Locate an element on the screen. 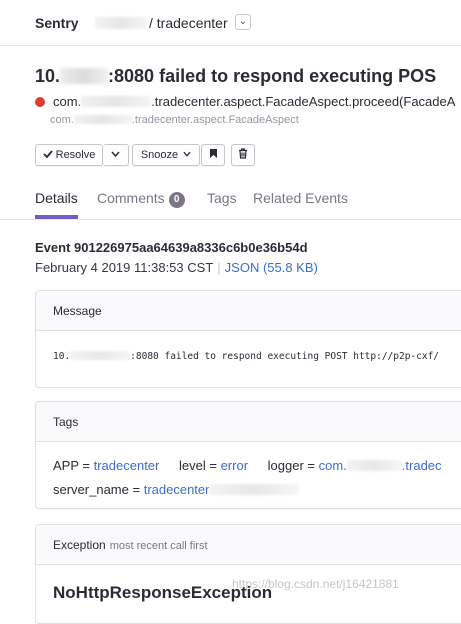  event-id: Event 901226975aa64639a8336c6b0e36b54d is located at coordinates (171, 247).